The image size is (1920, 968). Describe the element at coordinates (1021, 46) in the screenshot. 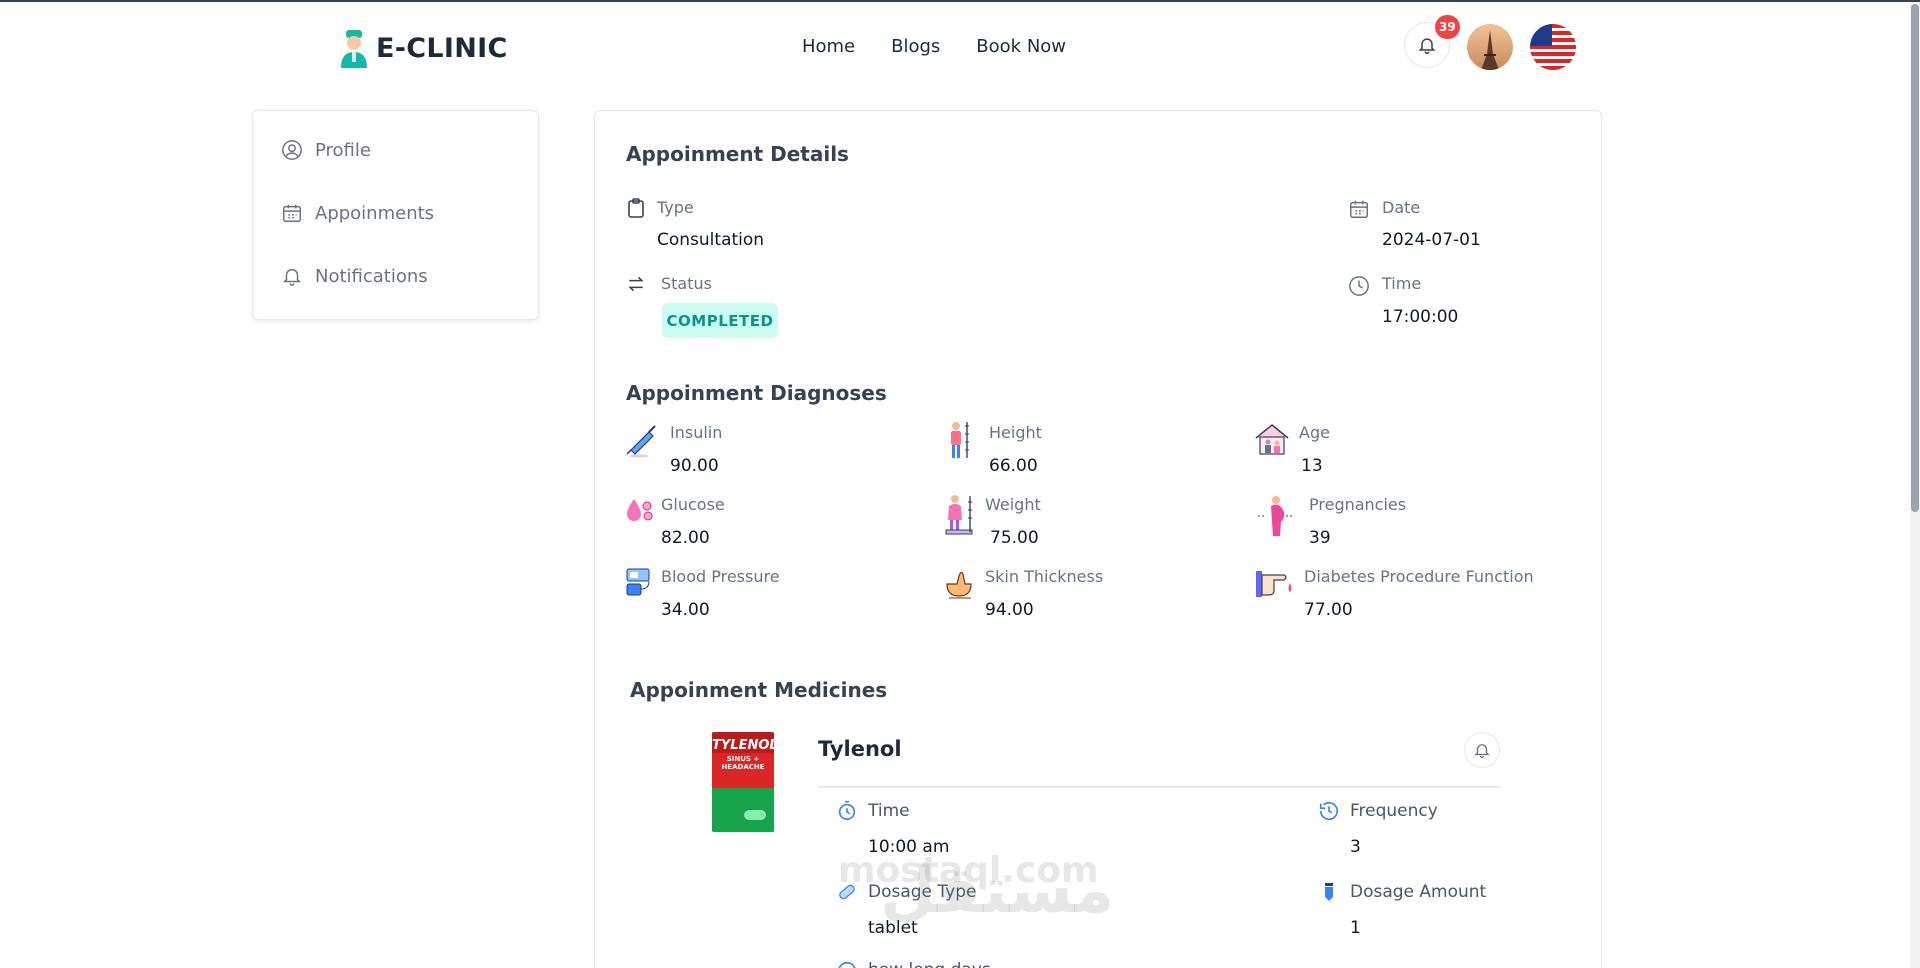

I see `nav-book-now: Book Now` at that location.